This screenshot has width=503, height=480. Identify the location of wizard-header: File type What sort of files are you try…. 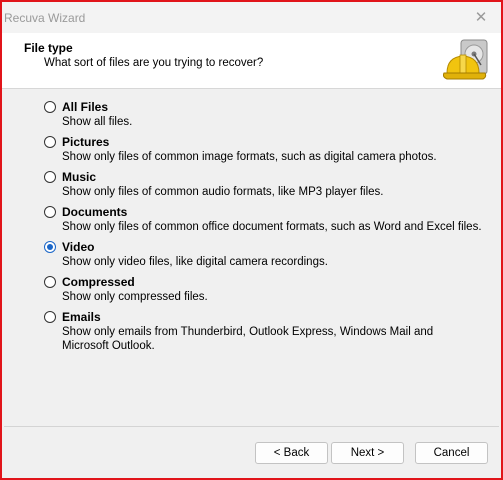
(251, 61).